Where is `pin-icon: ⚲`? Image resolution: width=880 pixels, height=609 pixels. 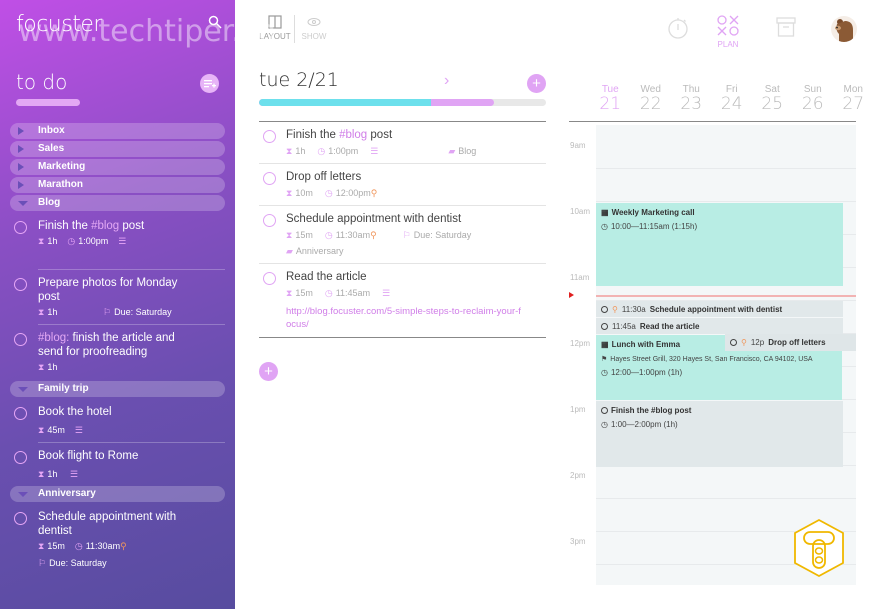 pin-icon: ⚲ is located at coordinates (744, 342).